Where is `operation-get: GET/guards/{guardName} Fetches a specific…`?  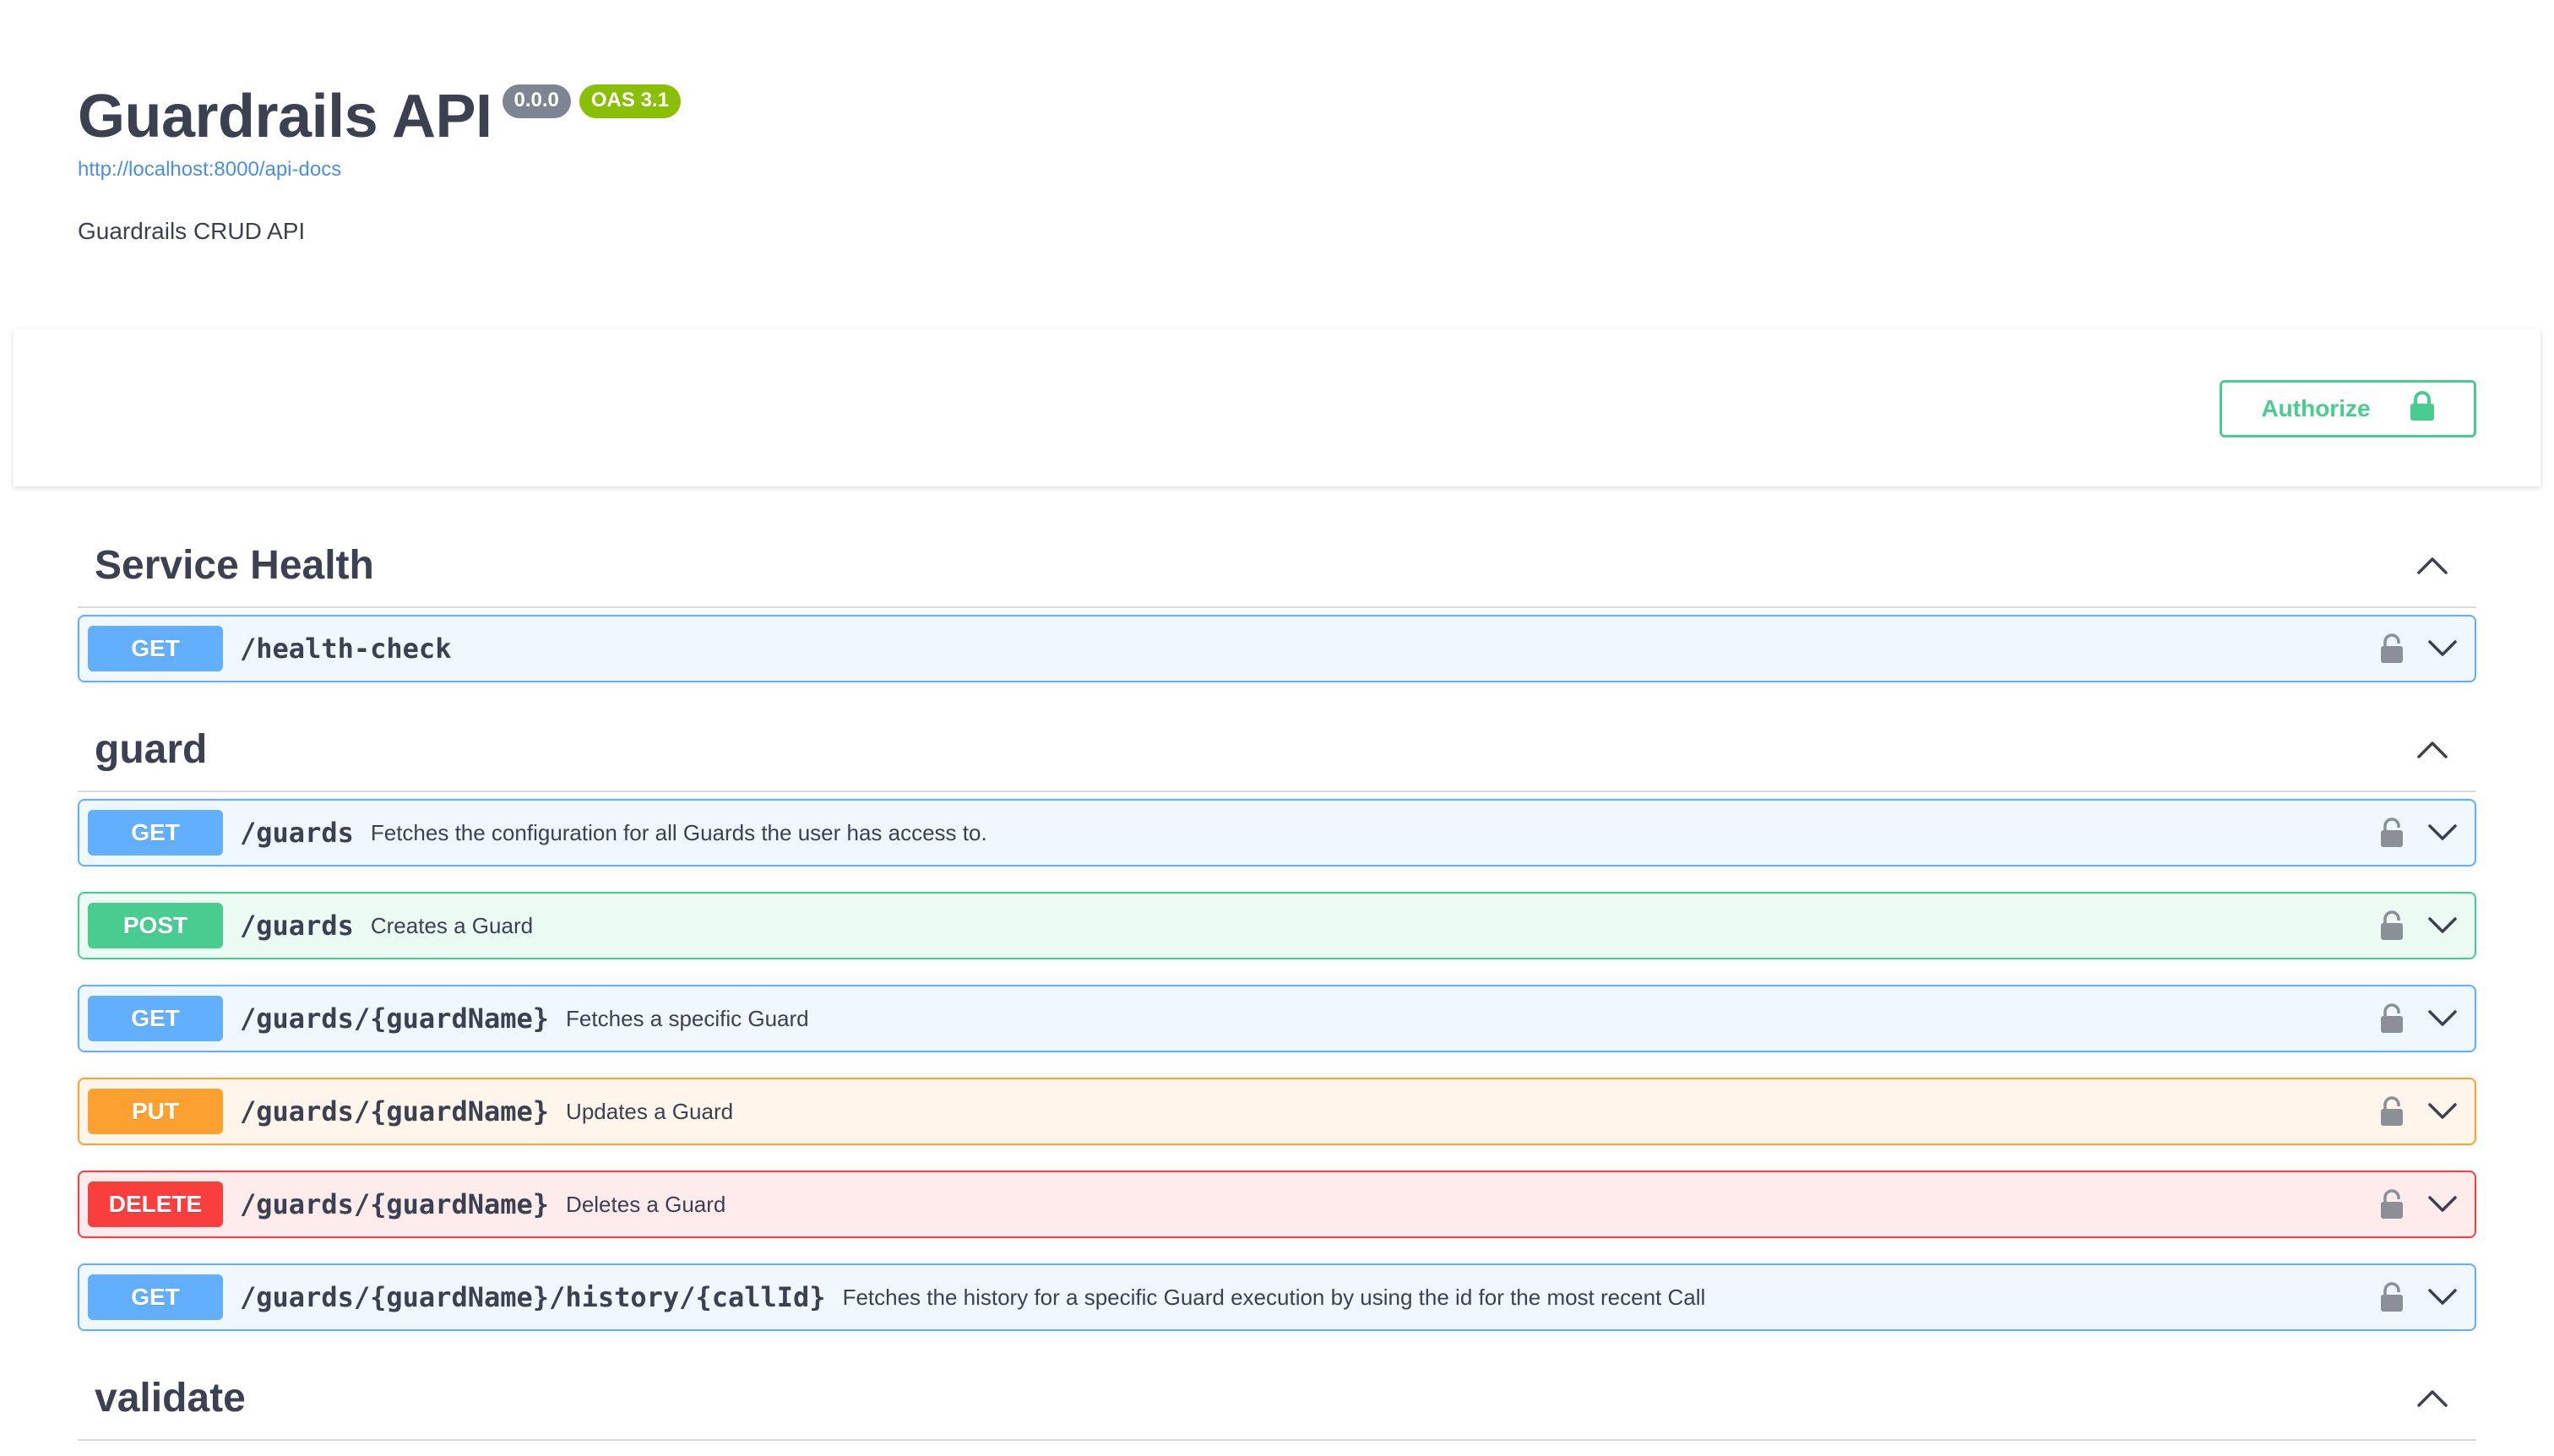
operation-get: GET/guards/{guardName} Fetches a specific… is located at coordinates (1277, 1018).